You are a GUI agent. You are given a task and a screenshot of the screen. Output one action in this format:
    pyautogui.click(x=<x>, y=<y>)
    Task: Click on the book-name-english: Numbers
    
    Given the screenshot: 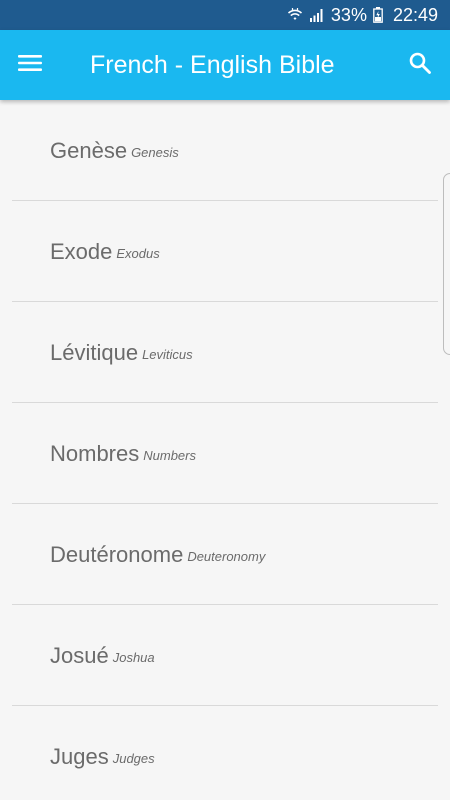 What is the action you would take?
    pyautogui.click(x=169, y=455)
    